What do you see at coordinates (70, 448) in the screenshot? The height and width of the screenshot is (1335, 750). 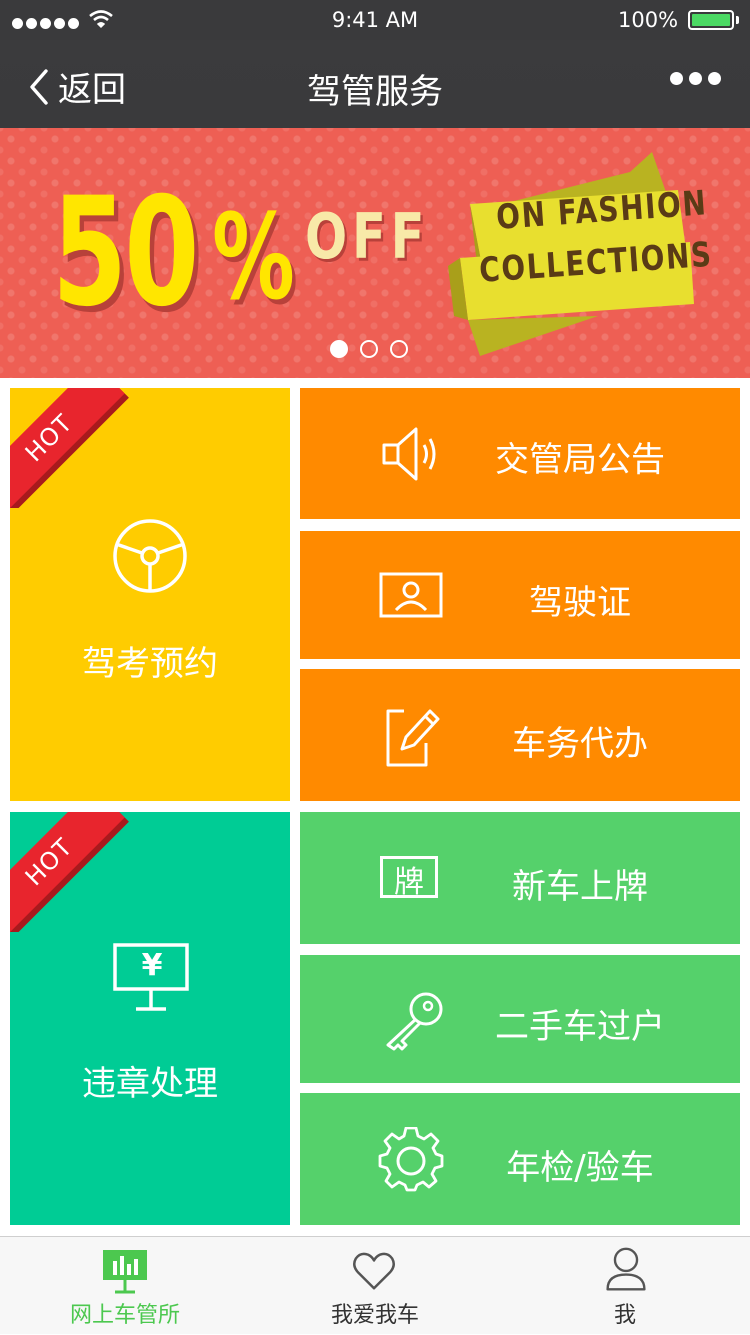 I see `hot-badge: HOT` at bounding box center [70, 448].